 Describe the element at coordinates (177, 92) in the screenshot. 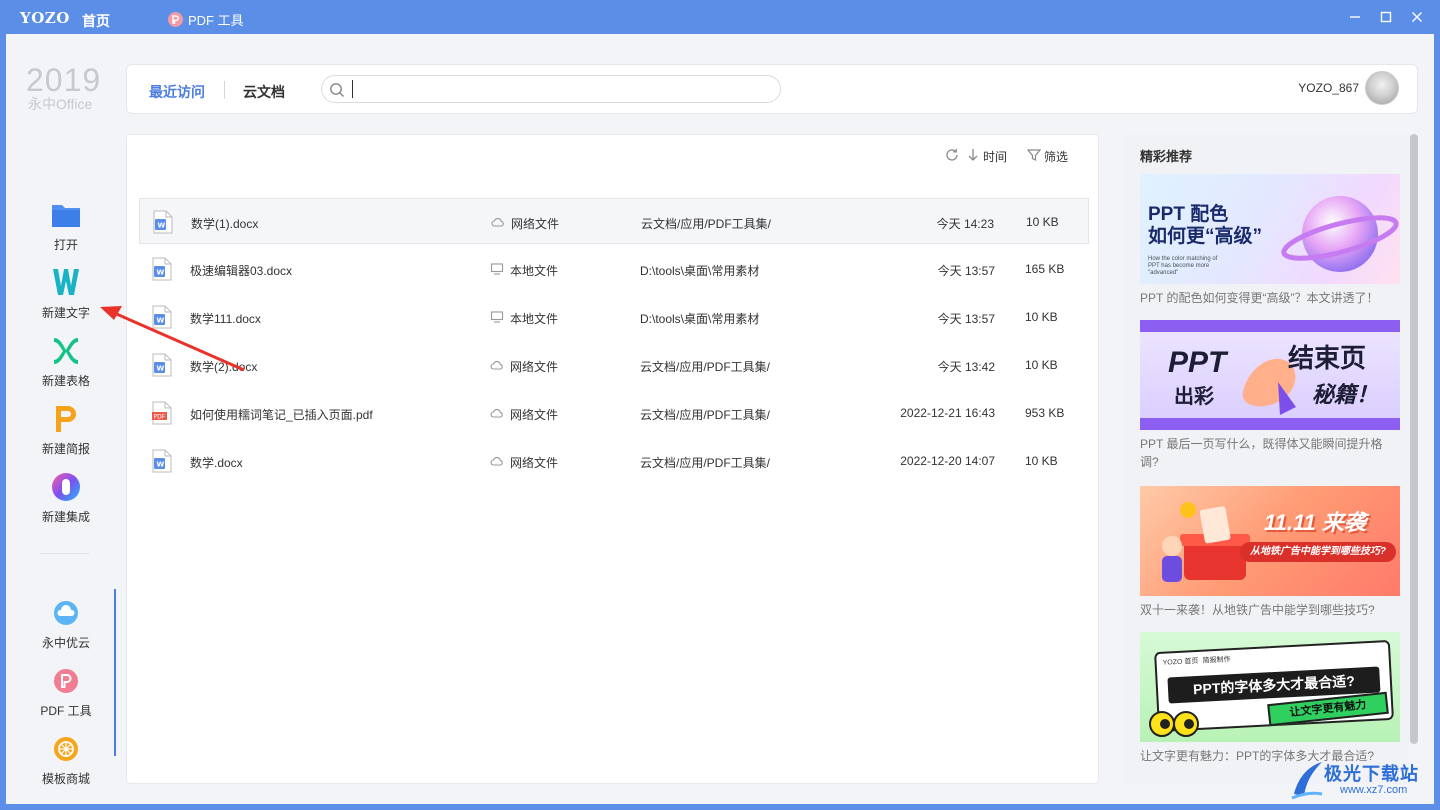

I see `tab-recent: 最近访问` at that location.